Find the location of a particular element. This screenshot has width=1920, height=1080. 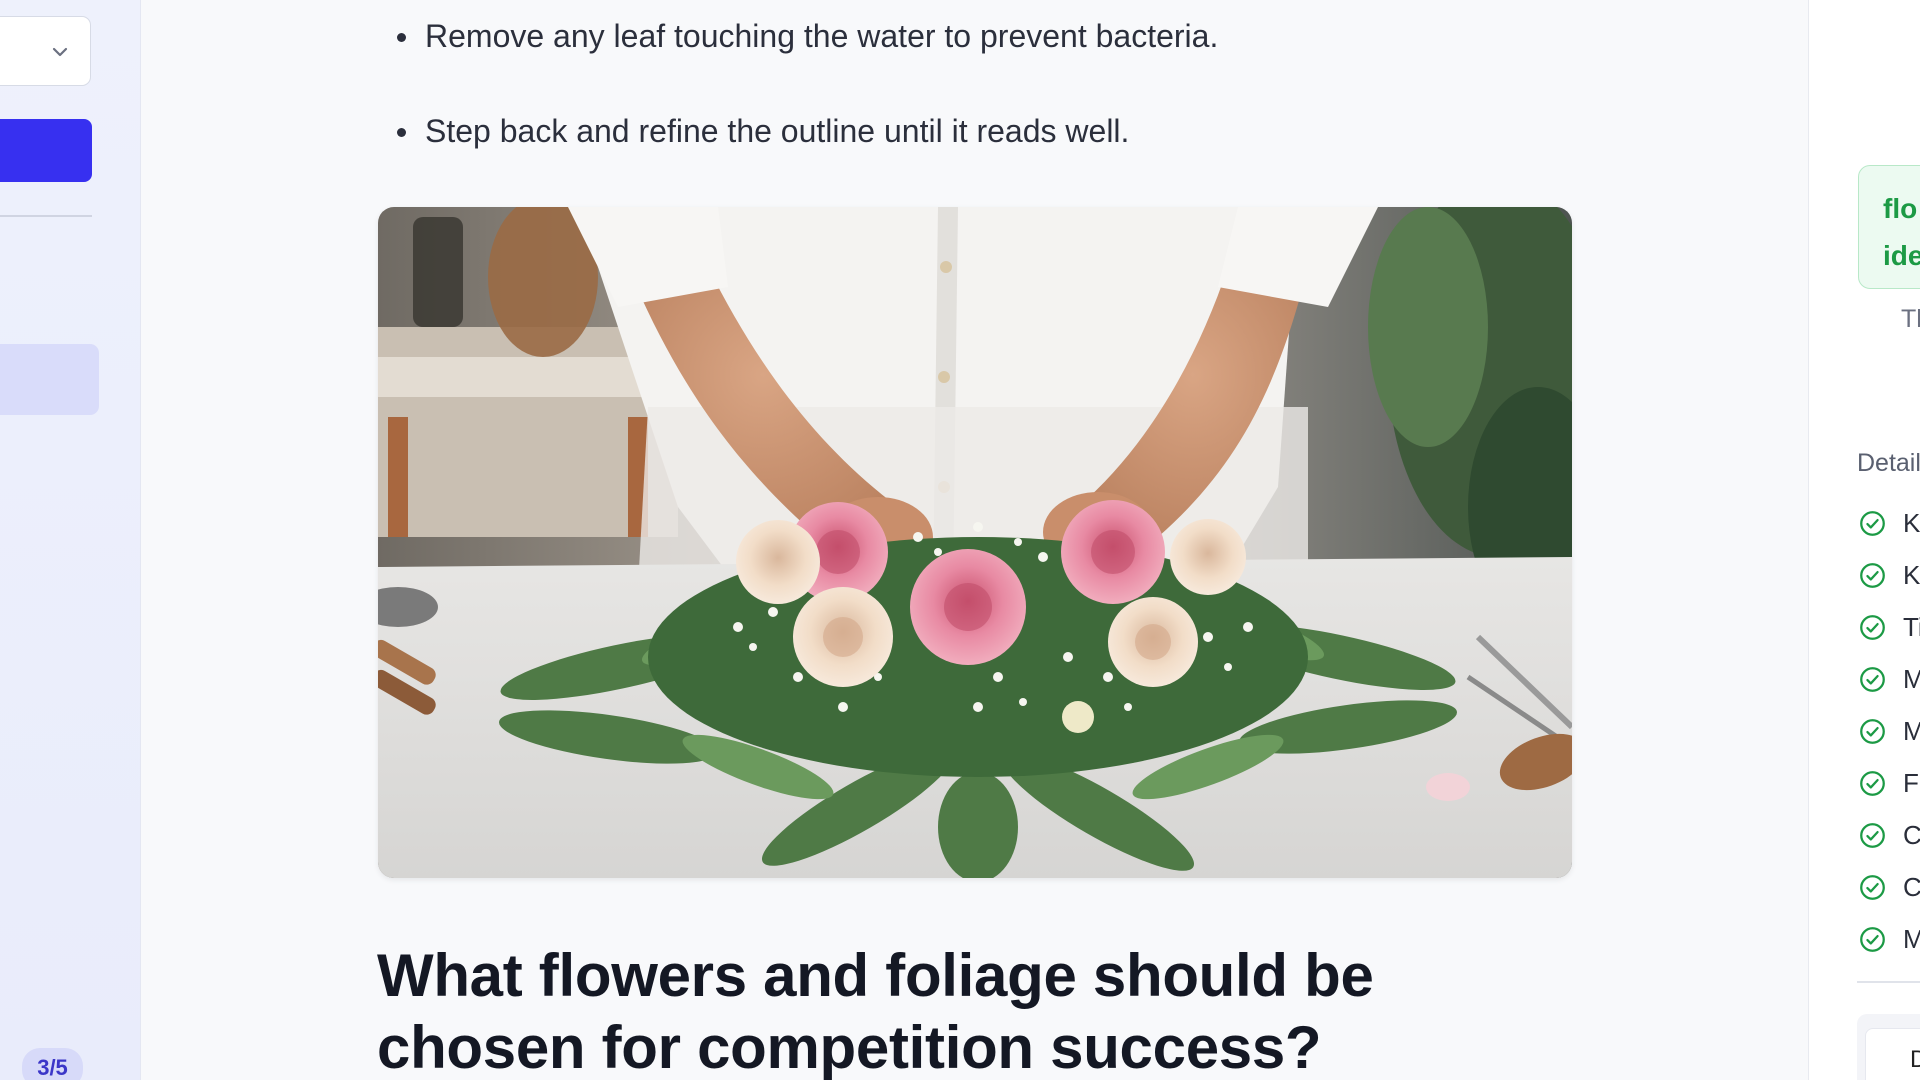

panel-bottom-card: D is located at coordinates (1888, 1047).